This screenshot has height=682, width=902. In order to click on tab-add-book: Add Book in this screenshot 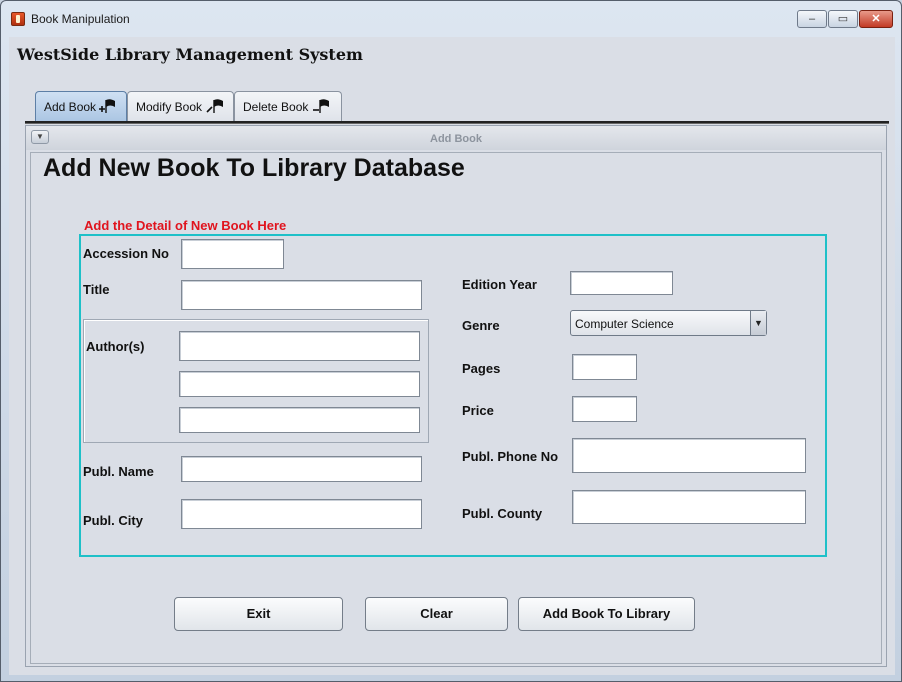, I will do `click(81, 107)`.